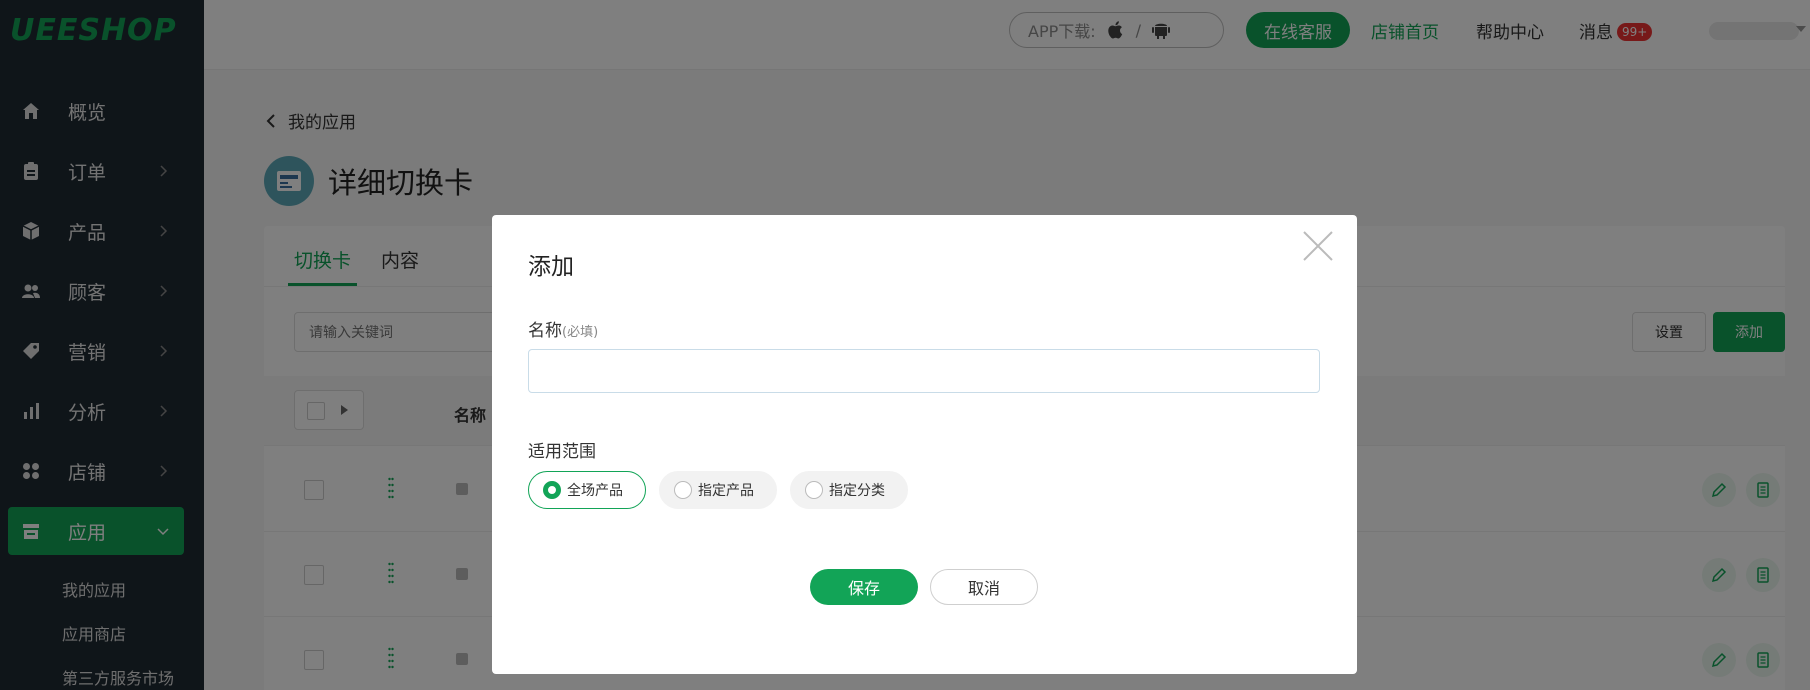 This screenshot has height=690, width=1810. I want to click on scope-option-specific-products: 指定产品, so click(718, 490).